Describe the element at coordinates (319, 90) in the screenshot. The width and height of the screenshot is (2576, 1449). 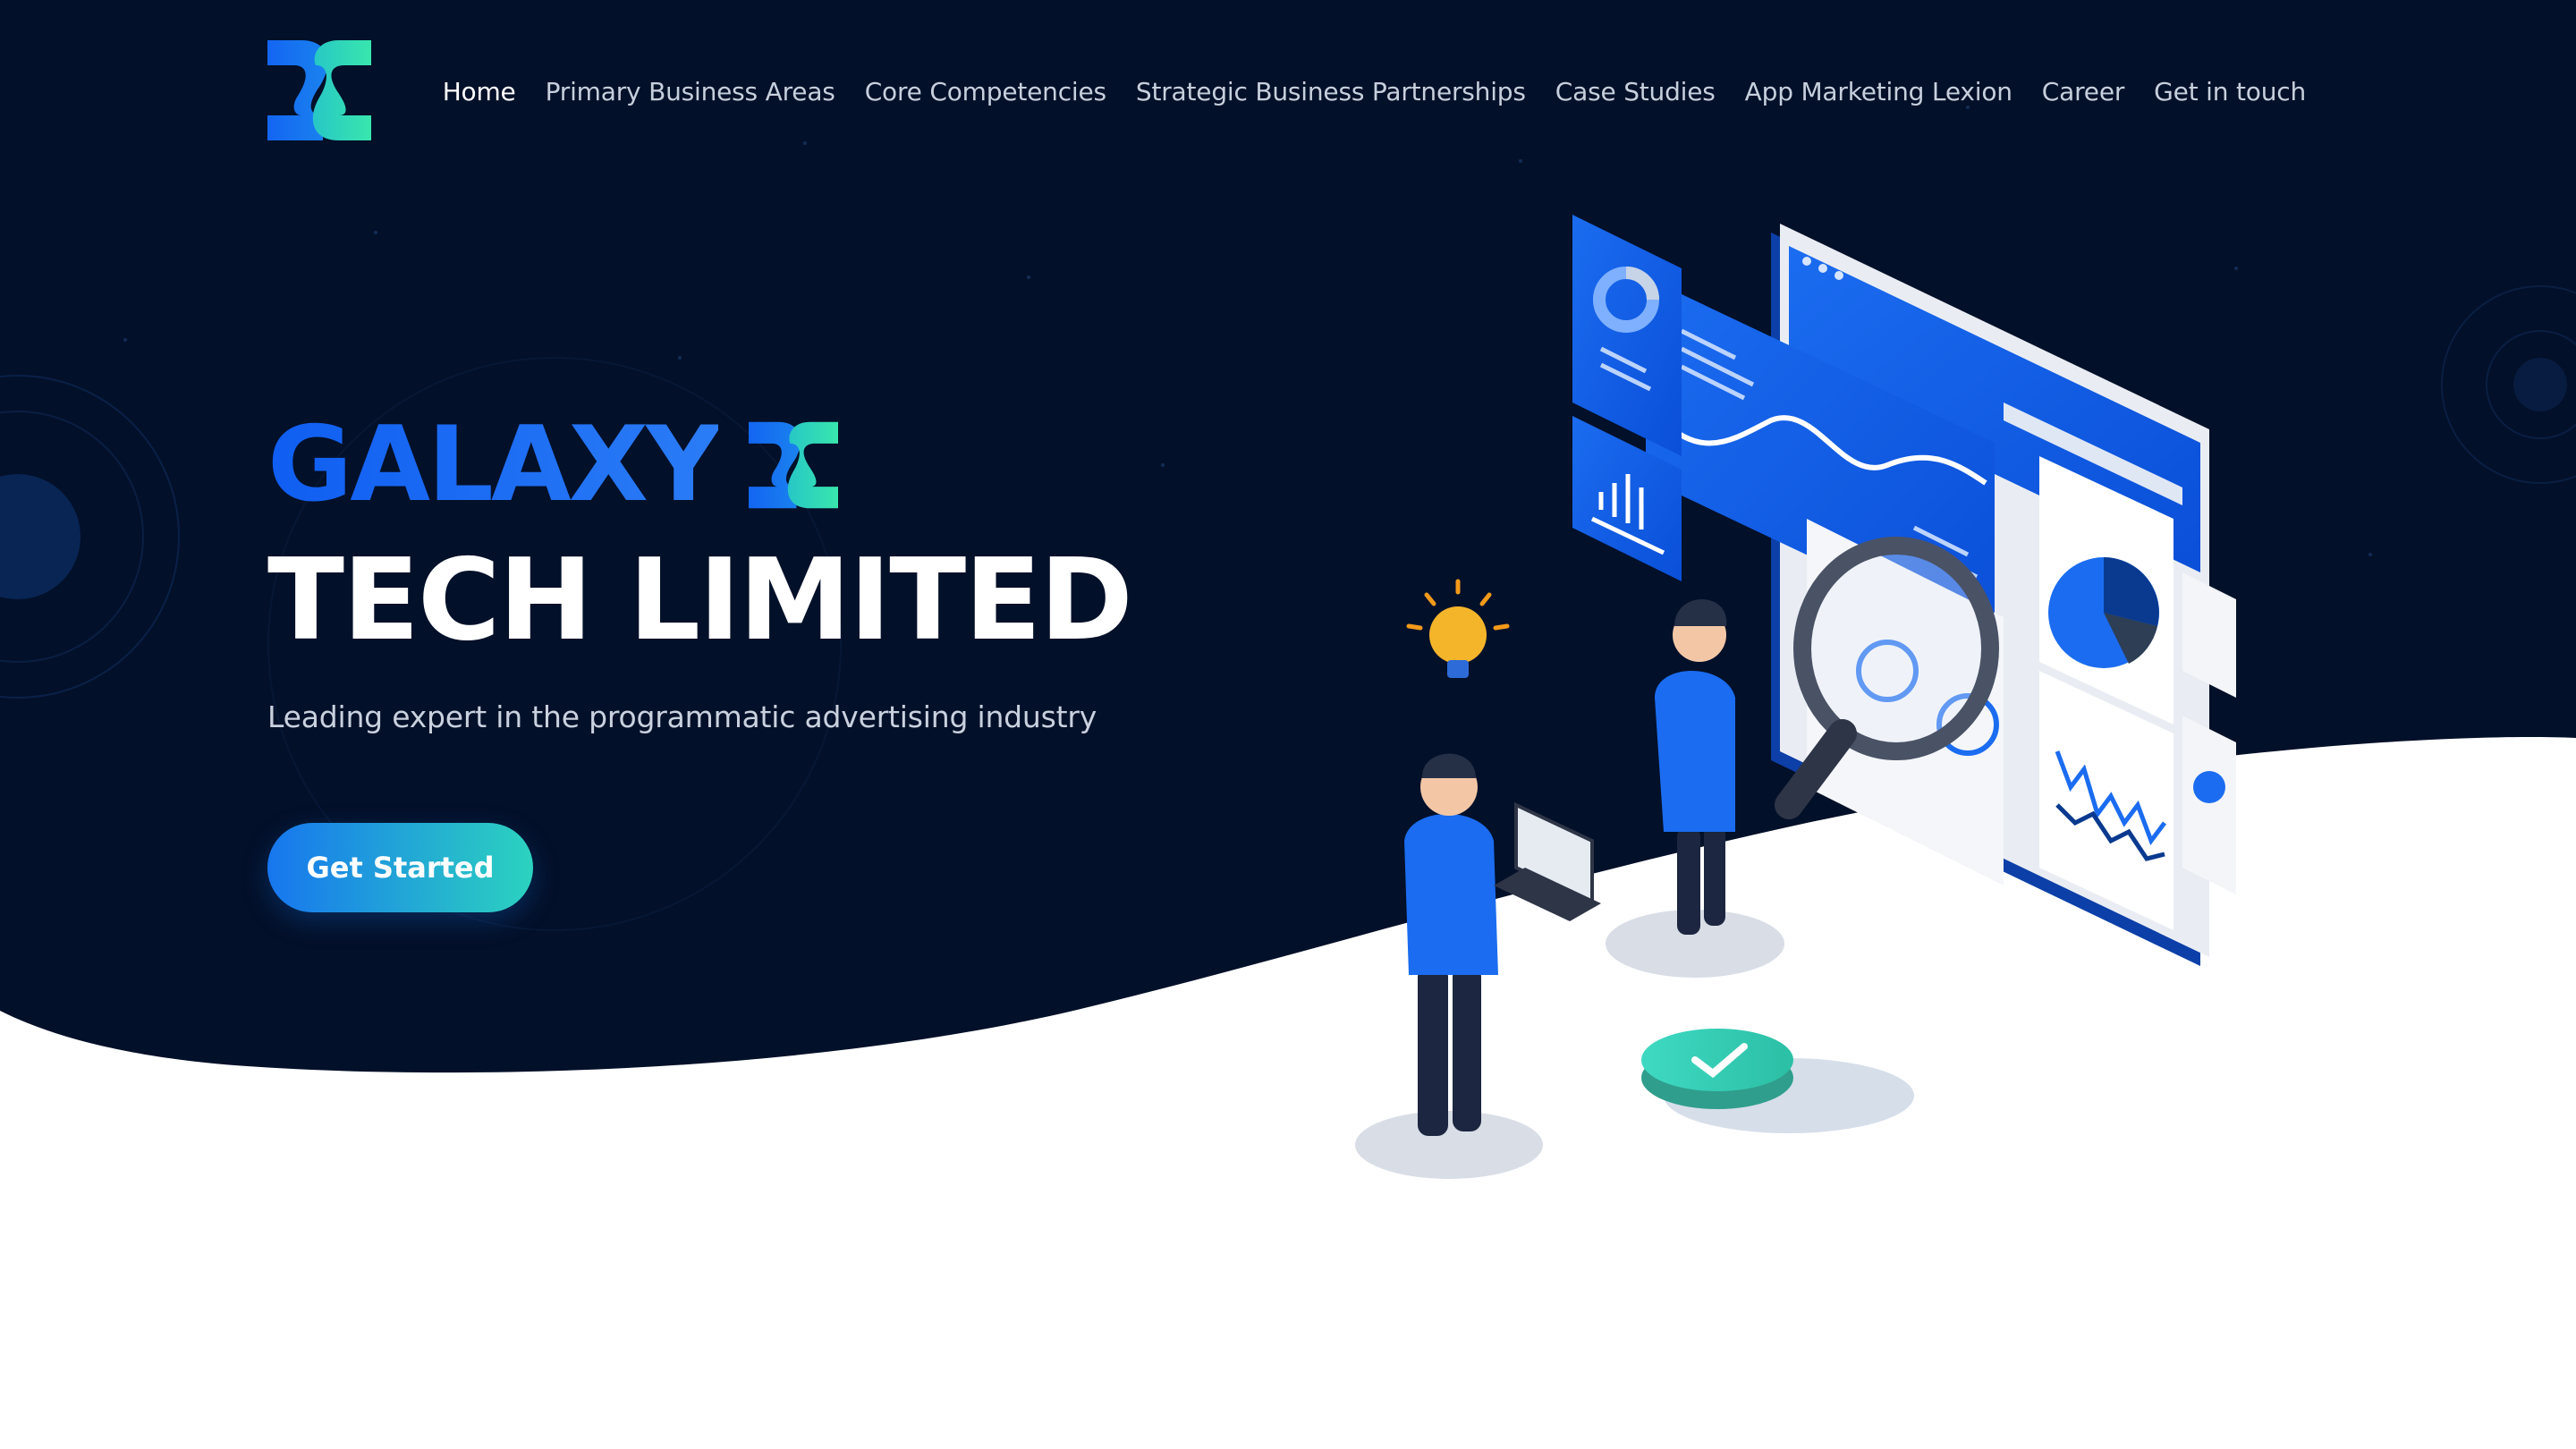
I see `dc-logo-icon` at that location.